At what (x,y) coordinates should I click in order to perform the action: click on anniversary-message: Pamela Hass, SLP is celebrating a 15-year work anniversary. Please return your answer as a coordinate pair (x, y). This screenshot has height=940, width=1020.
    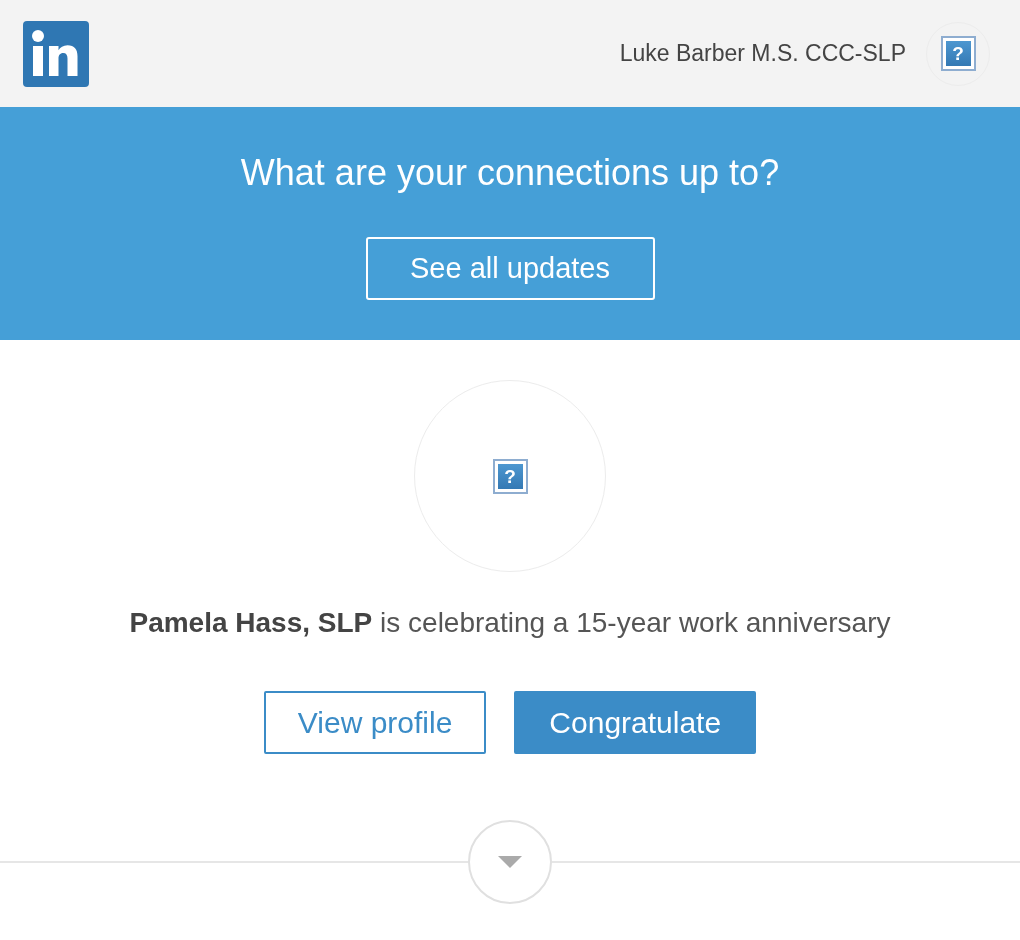
    Looking at the image, I should click on (510, 623).